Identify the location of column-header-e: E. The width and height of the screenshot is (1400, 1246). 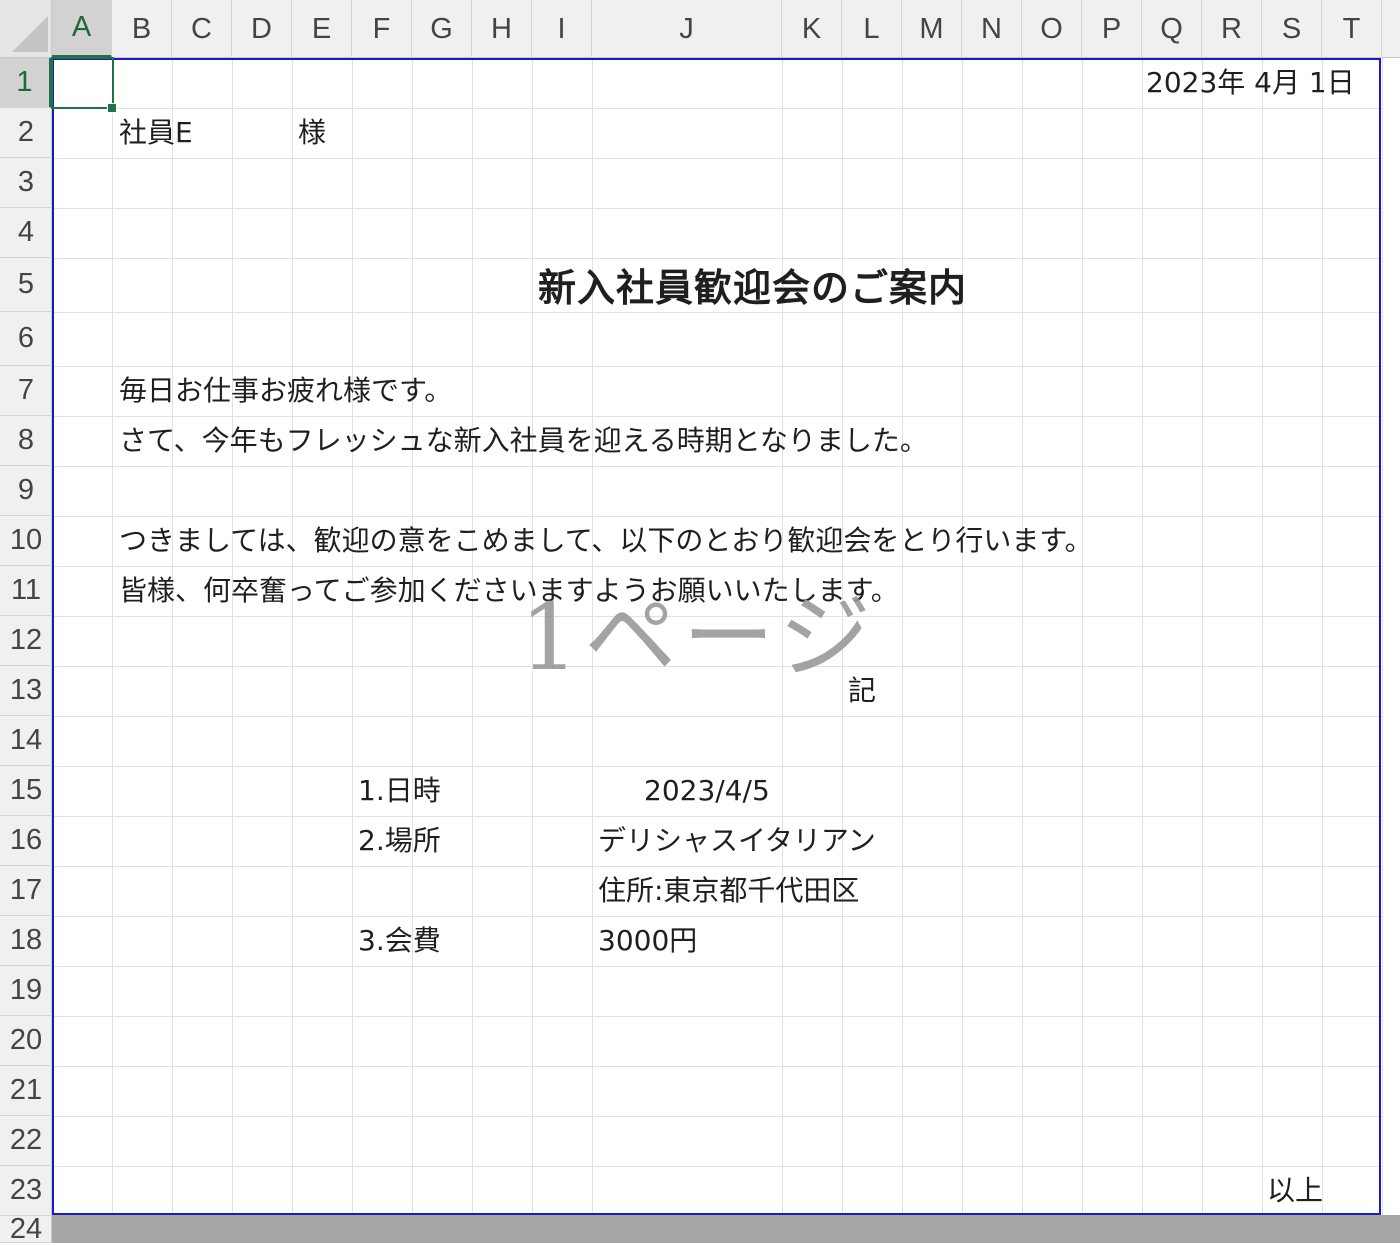
(322, 29).